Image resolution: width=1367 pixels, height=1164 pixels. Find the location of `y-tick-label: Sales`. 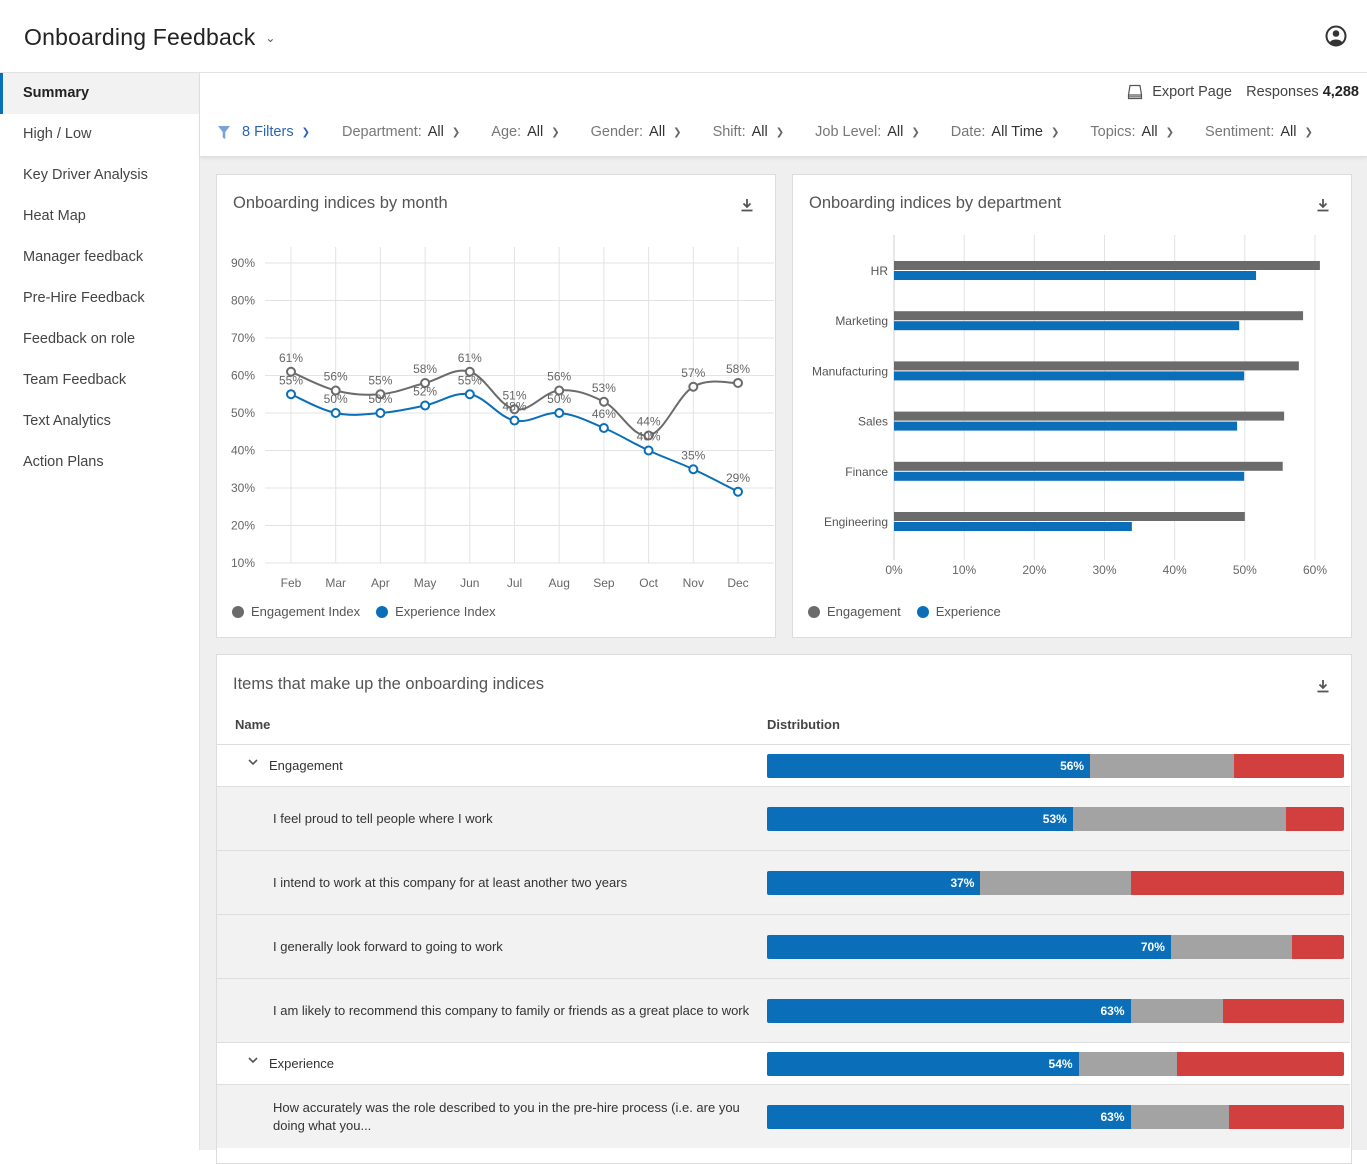

y-tick-label: Sales is located at coordinates (873, 422).